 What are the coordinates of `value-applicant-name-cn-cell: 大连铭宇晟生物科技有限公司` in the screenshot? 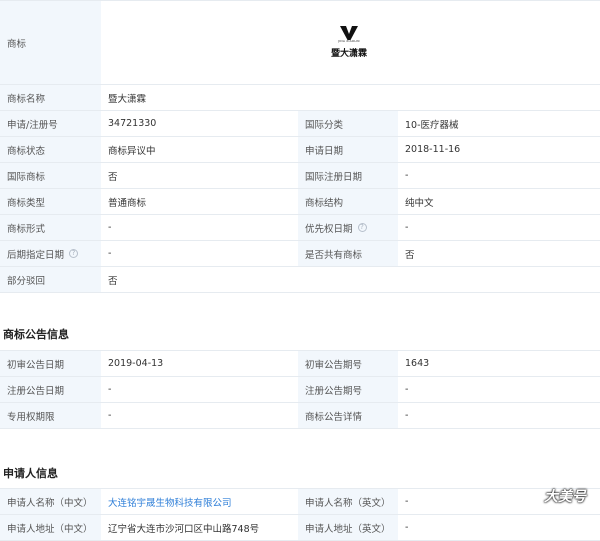 It's located at (199, 501).